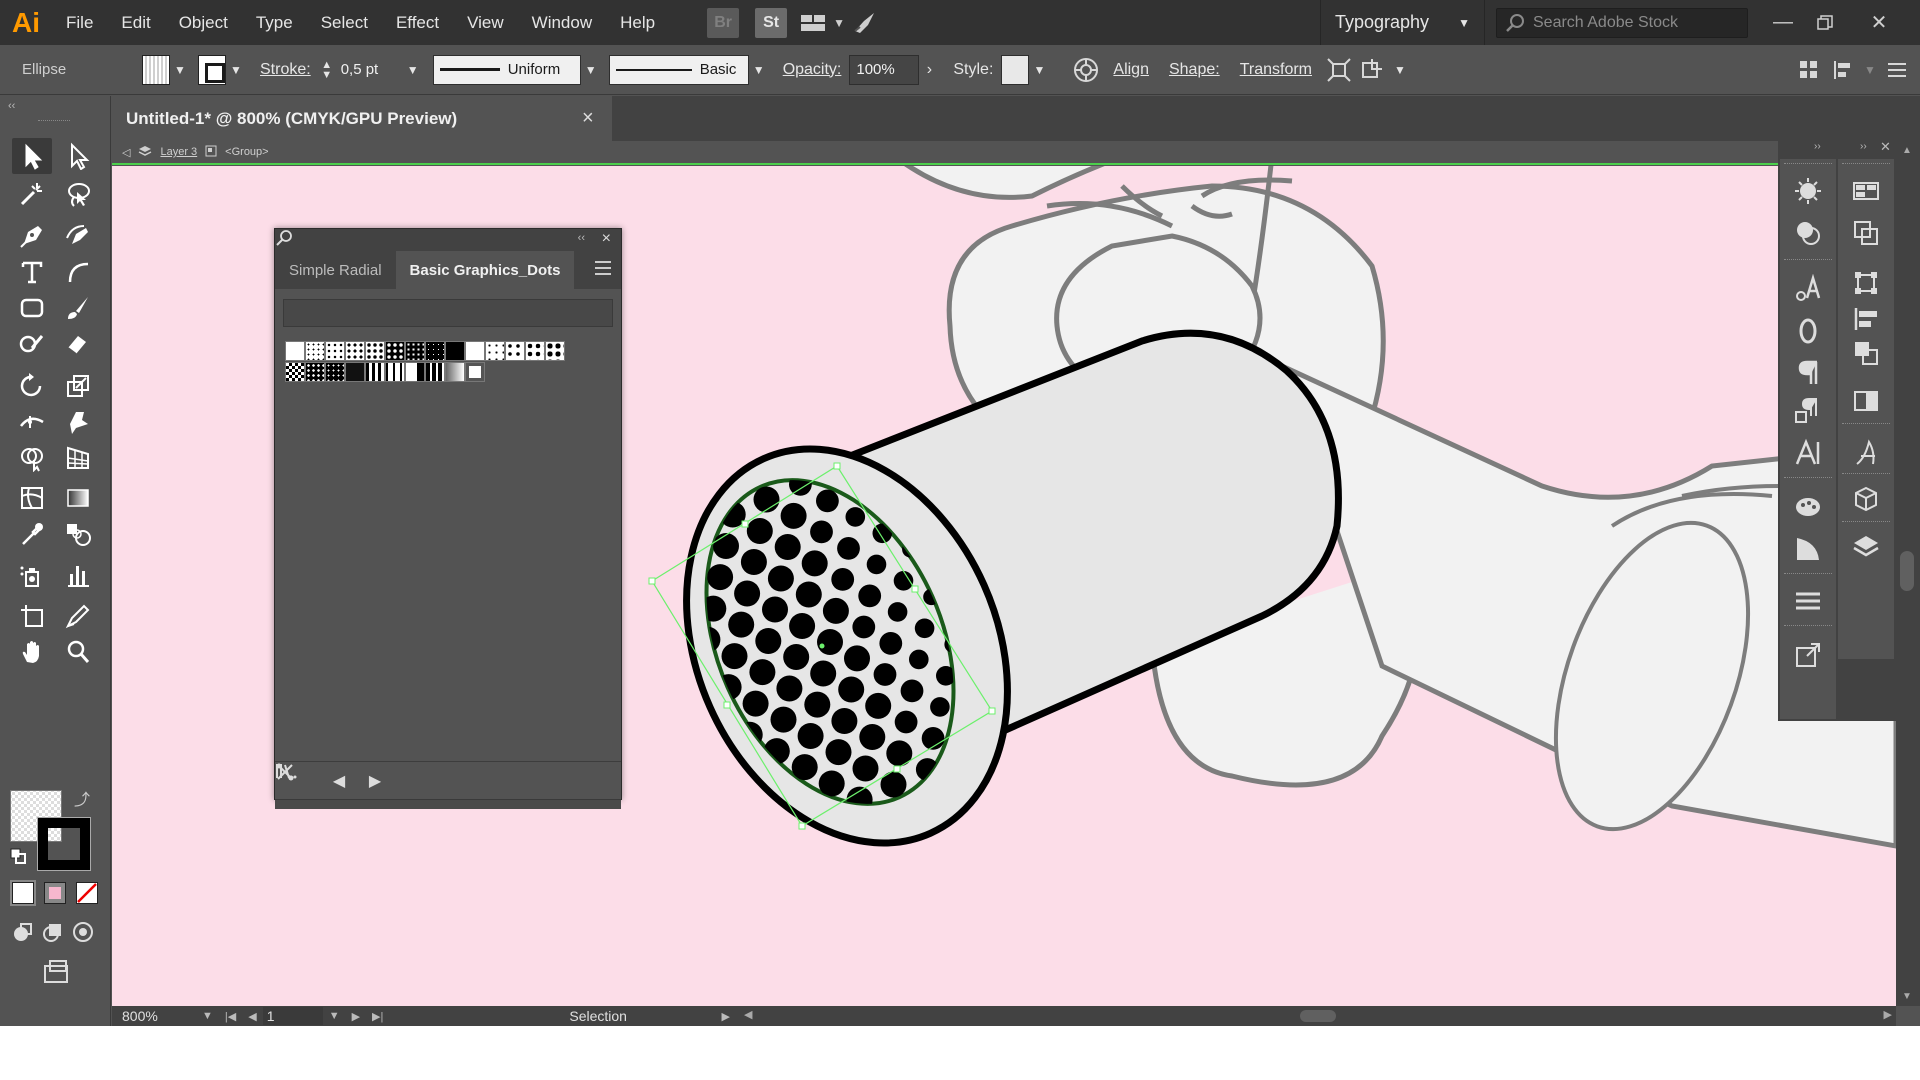  What do you see at coordinates (18, 856) in the screenshot?
I see `default-colors-icon` at bounding box center [18, 856].